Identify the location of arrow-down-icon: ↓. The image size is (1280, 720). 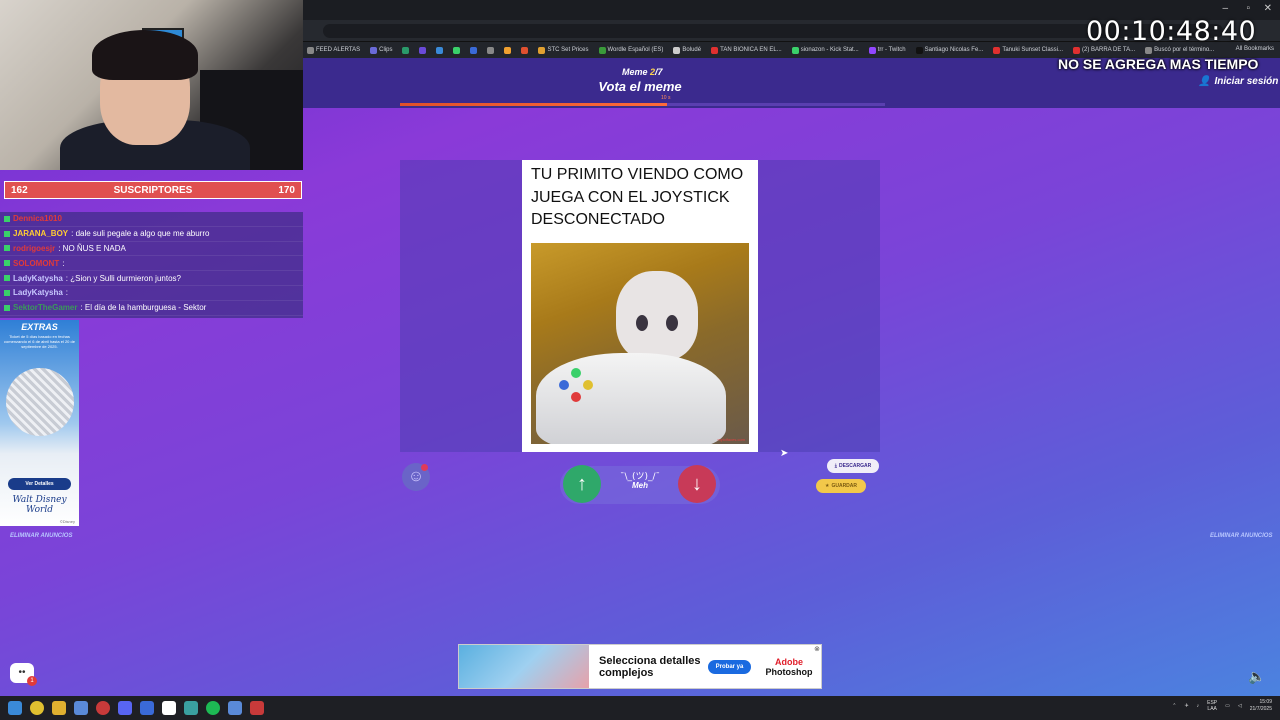
(697, 483).